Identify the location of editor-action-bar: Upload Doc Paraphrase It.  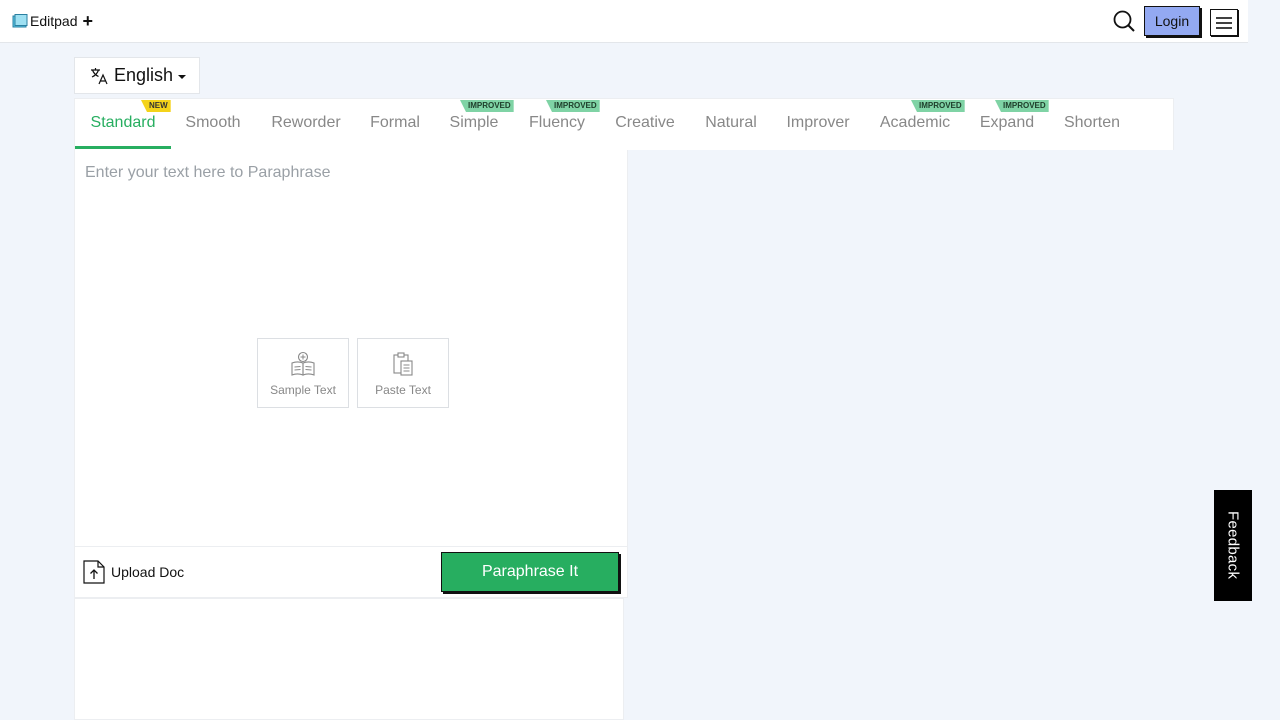
(351, 572).